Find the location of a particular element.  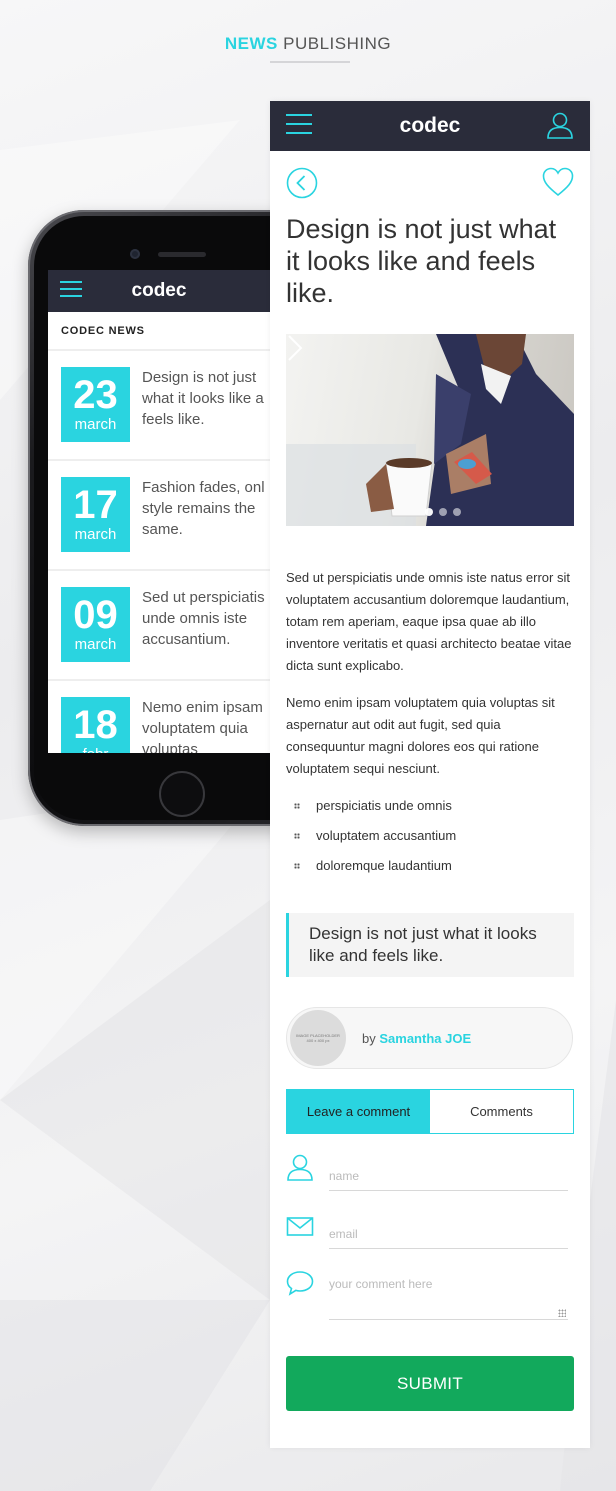

page-heading: NEWS PUBLISHING is located at coordinates (308, 44).